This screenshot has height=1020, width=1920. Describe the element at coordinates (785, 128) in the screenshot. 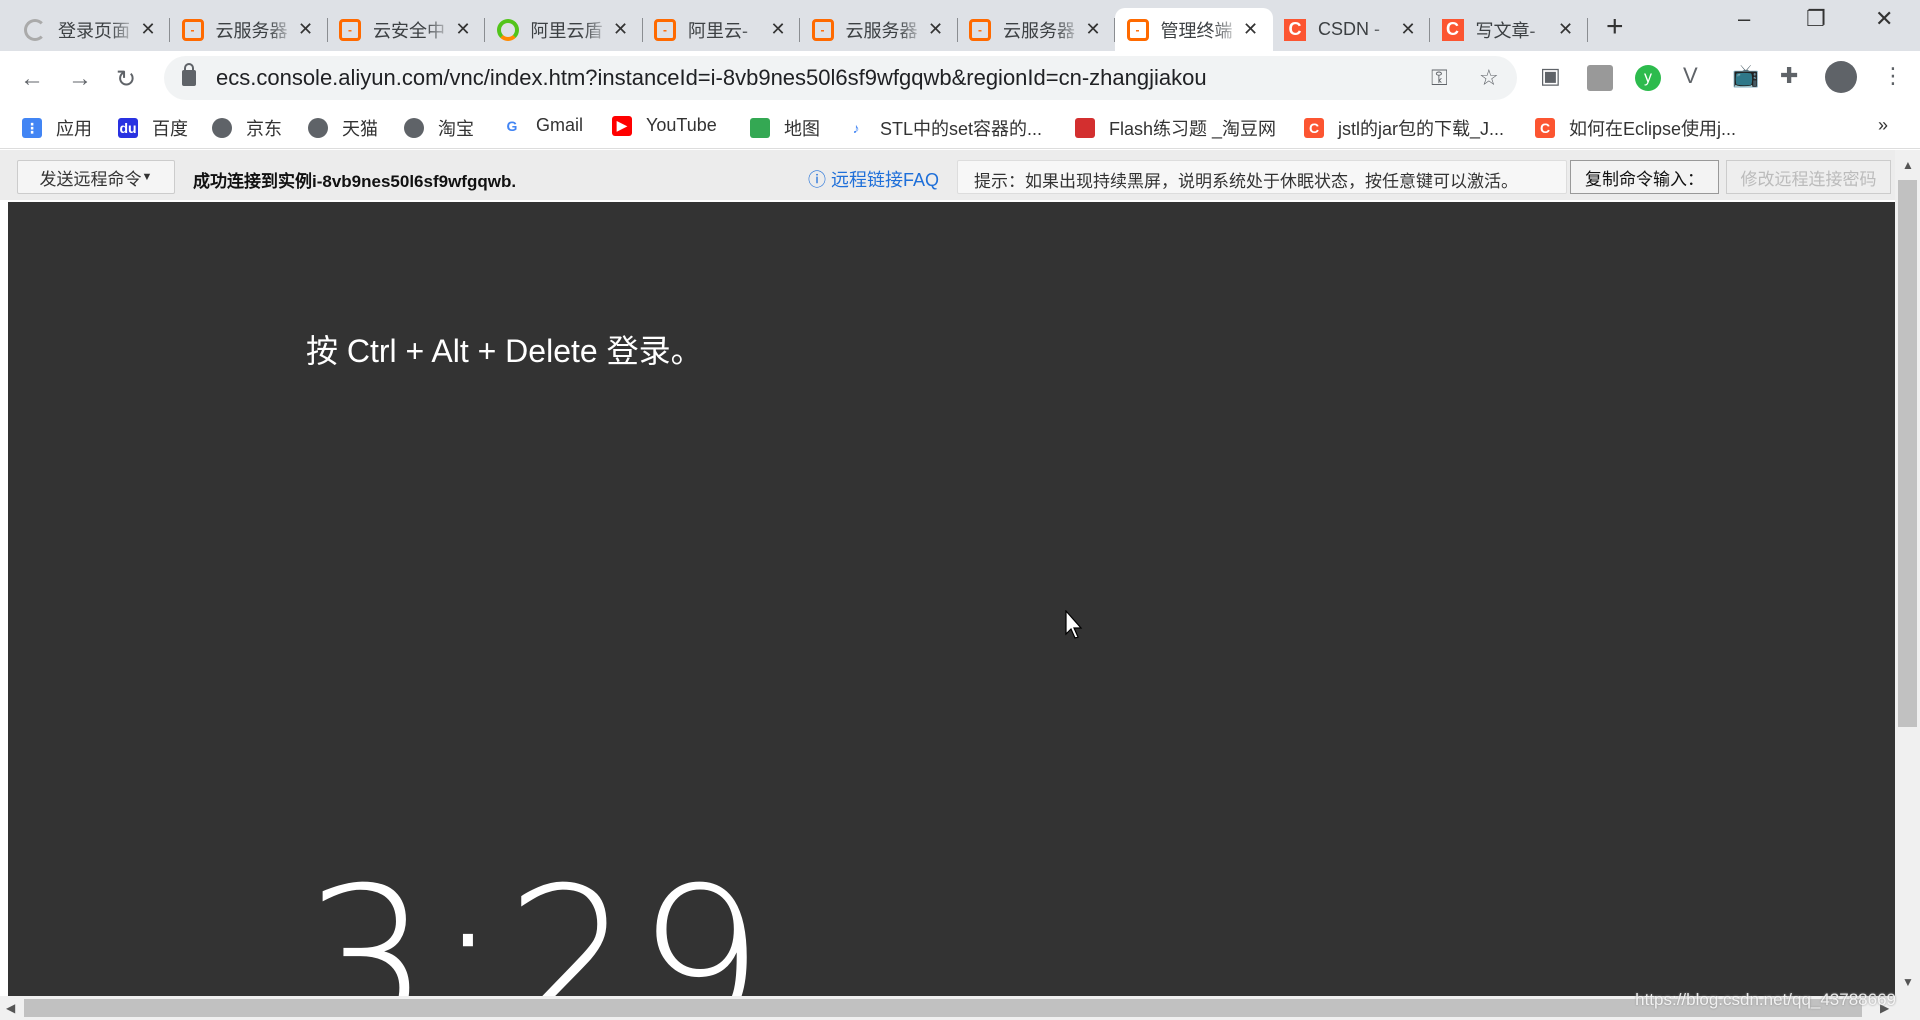

I see `bookmark-item: 地图` at that location.